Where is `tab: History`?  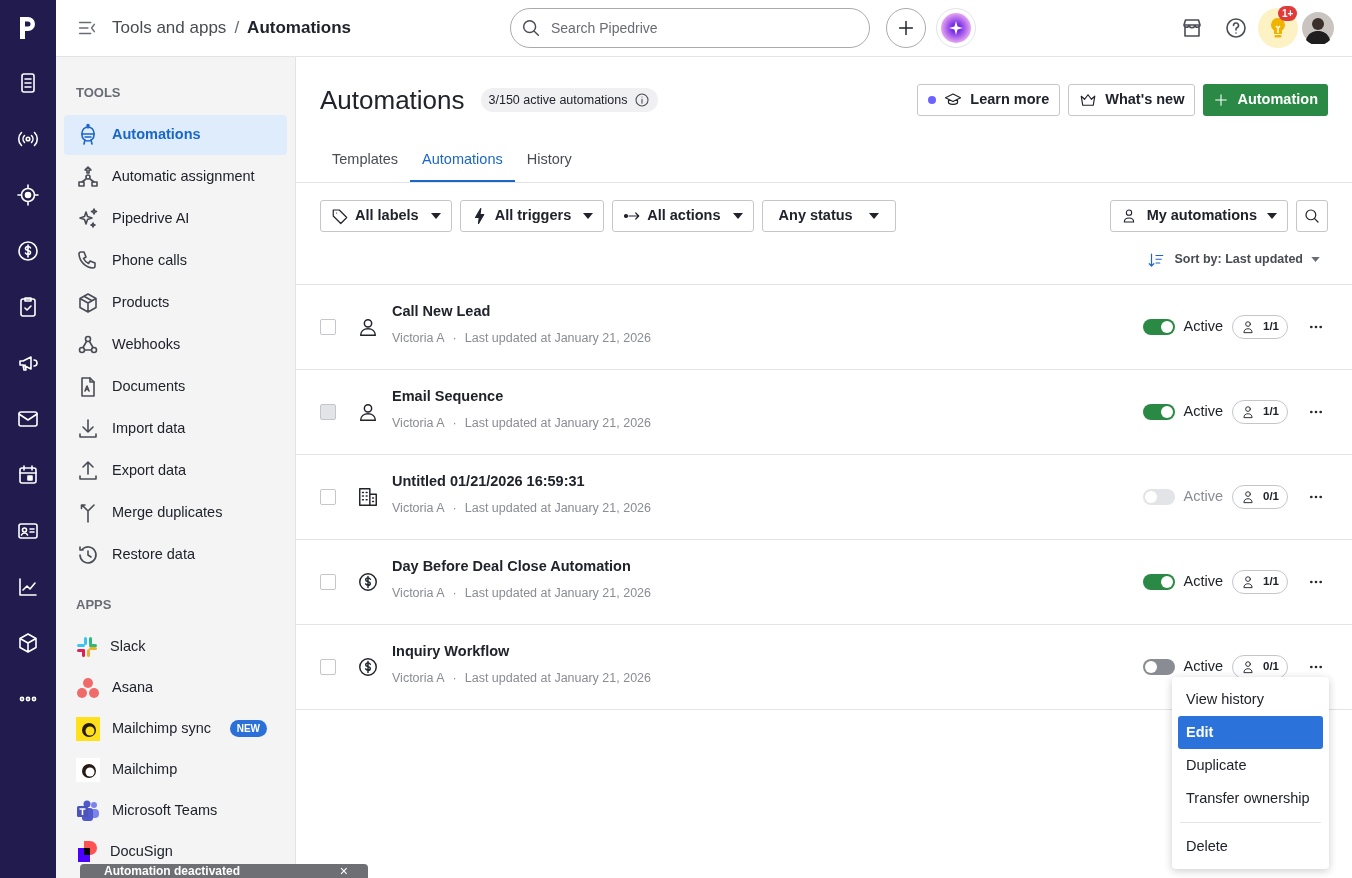 tab: History is located at coordinates (549, 161).